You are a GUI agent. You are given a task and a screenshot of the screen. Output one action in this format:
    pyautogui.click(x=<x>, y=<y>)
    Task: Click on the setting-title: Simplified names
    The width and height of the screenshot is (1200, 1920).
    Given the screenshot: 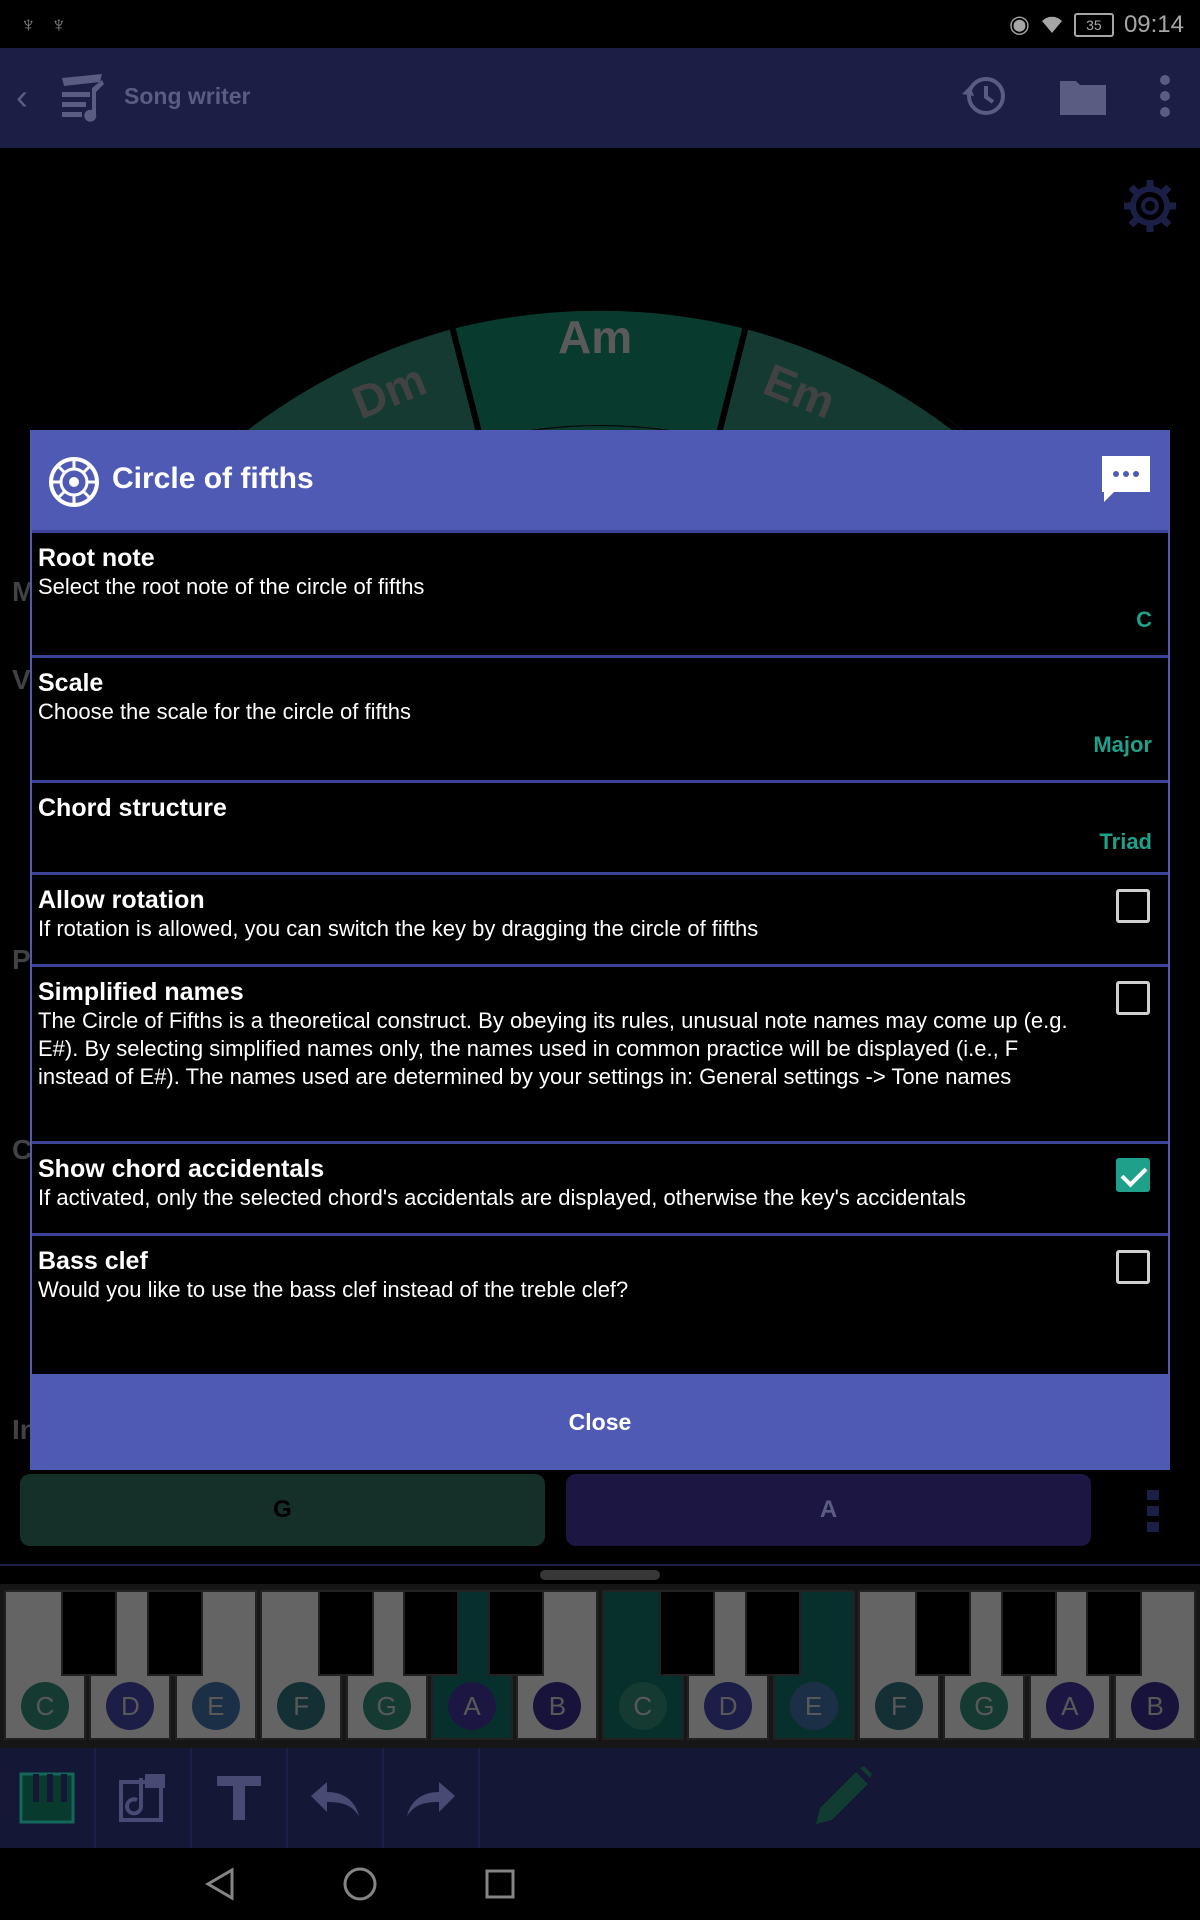 What is the action you would take?
    pyautogui.click(x=141, y=992)
    